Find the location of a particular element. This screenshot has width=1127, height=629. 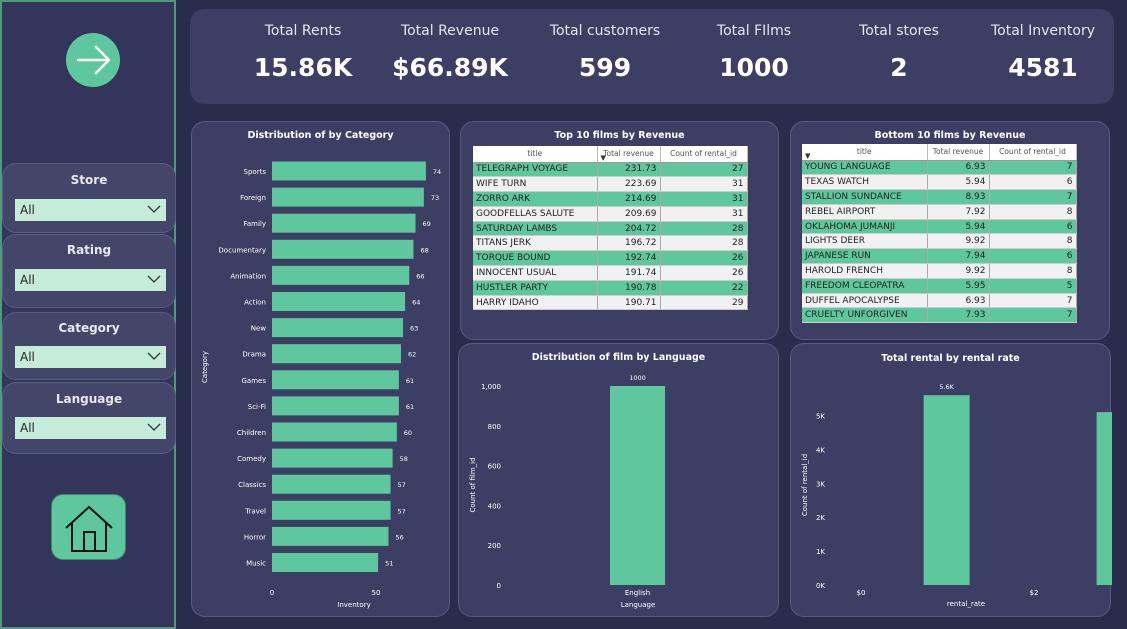

table-row: OKLAHOMA JUMANJI 5.94 6 is located at coordinates (939, 227).